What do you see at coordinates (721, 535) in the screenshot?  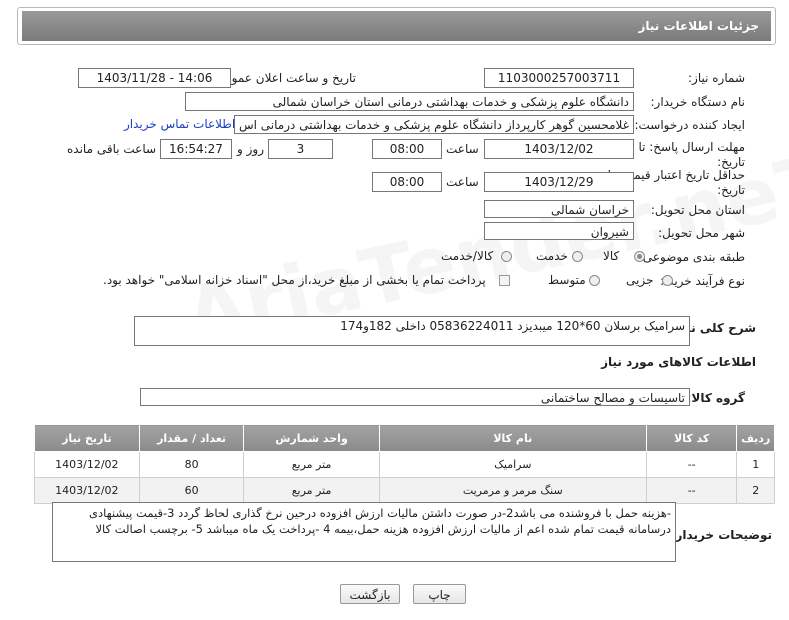 I see `buyer-notes-label: توضیحات خریدار:` at bounding box center [721, 535].